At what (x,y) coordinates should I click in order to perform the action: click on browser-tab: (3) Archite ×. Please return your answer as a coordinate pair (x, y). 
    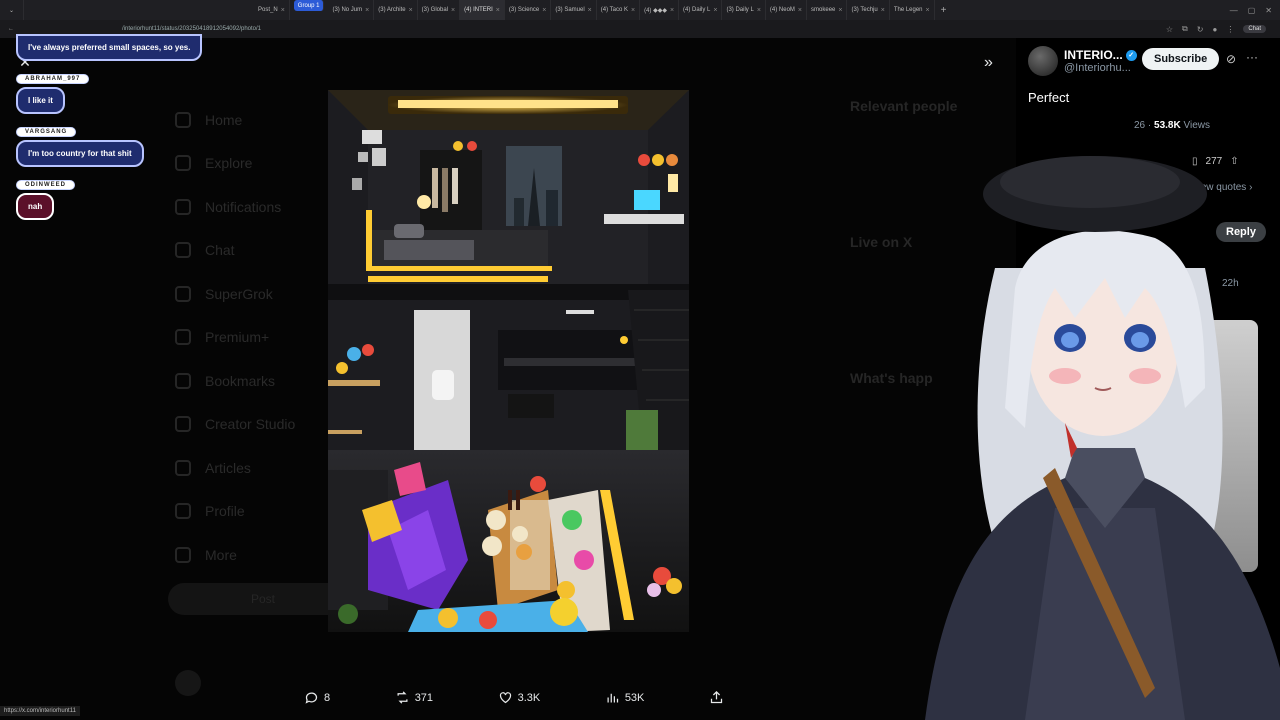
    Looking at the image, I should click on (396, 10).